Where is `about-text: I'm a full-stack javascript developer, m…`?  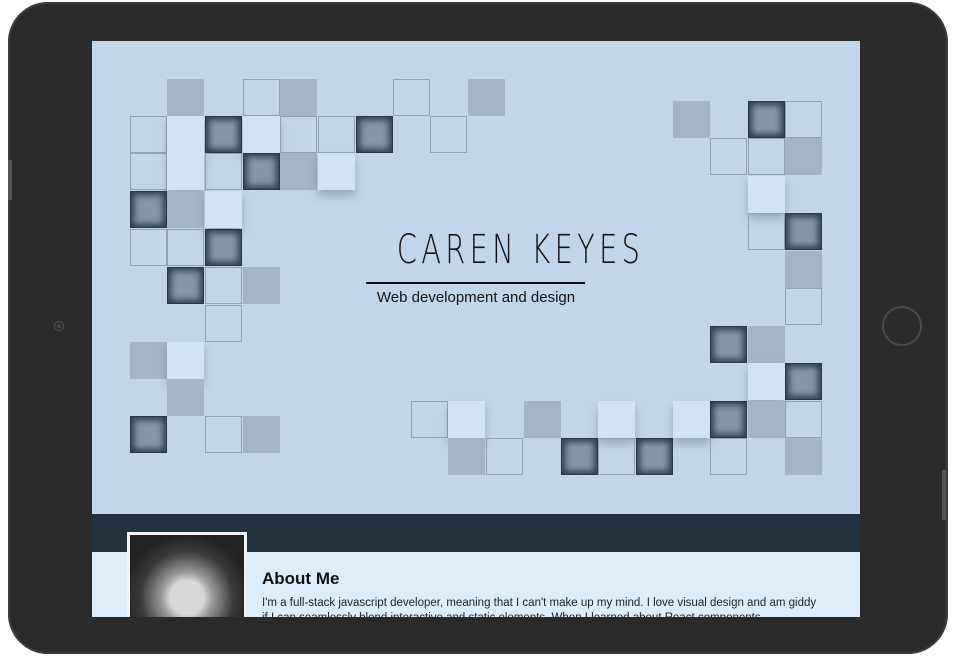 about-text: I'm a full-stack javascript developer, m… is located at coordinates (539, 607).